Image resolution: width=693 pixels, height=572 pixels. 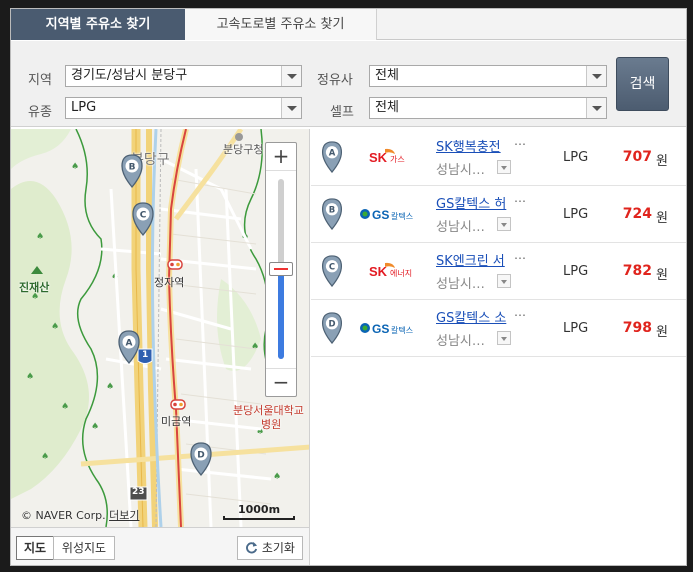 What do you see at coordinates (401, 273) in the screenshot?
I see `brand-logo-sub: 에너지` at bounding box center [401, 273].